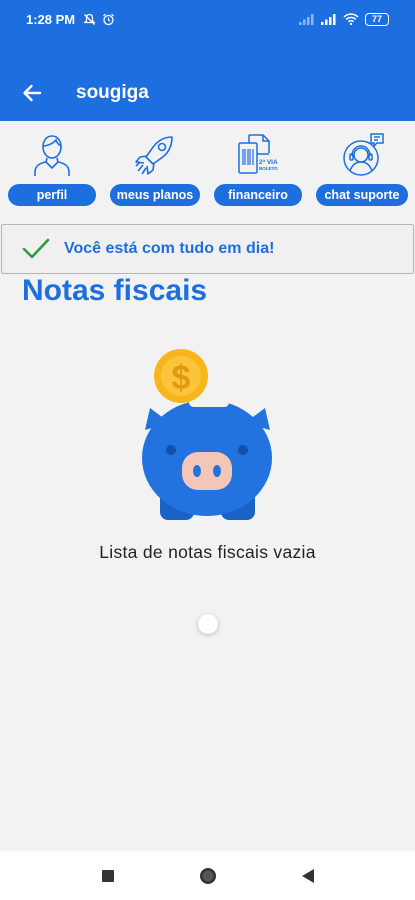 Image resolution: width=415 pixels, height=900 pixels. I want to click on toolbar: sougiga, so click(207, 93).